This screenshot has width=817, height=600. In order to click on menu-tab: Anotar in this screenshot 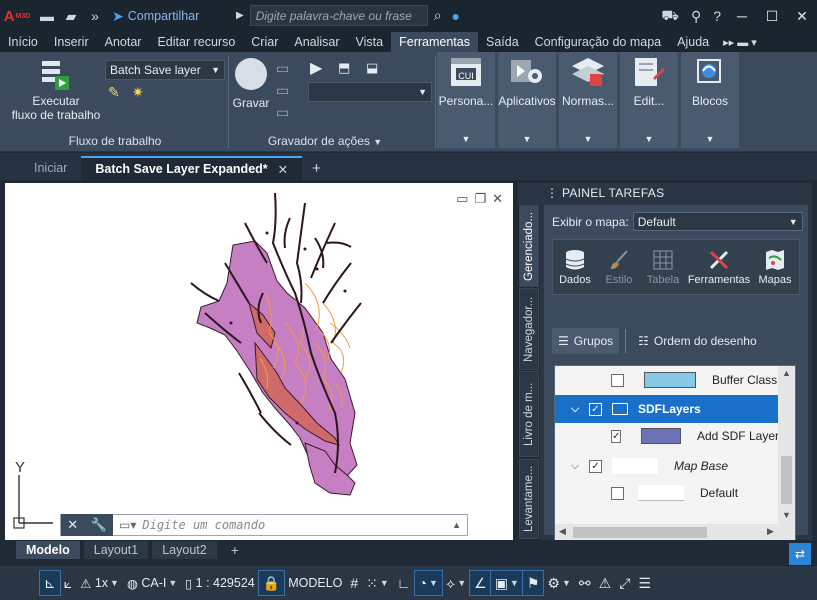, I will do `click(123, 42)`.